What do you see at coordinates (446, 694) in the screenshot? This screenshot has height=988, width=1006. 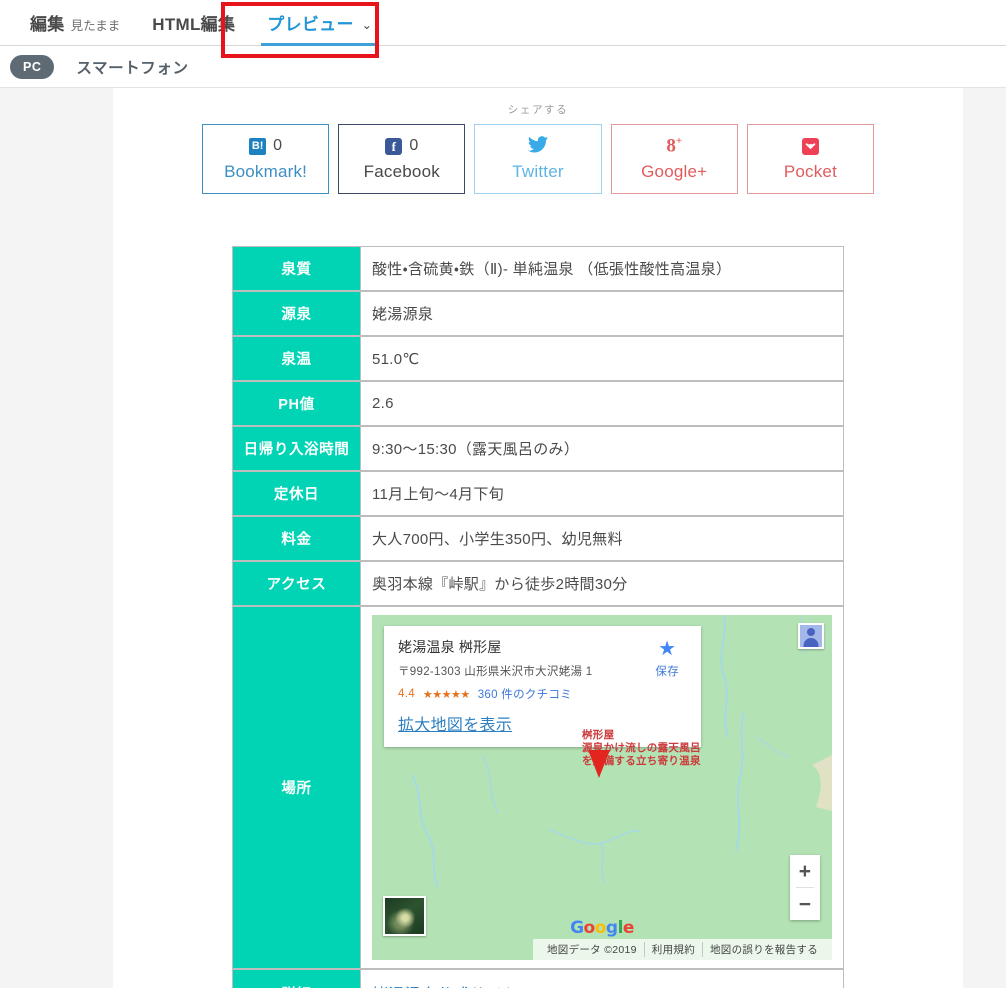 I see `star-rating-icon: ★★★★★` at bounding box center [446, 694].